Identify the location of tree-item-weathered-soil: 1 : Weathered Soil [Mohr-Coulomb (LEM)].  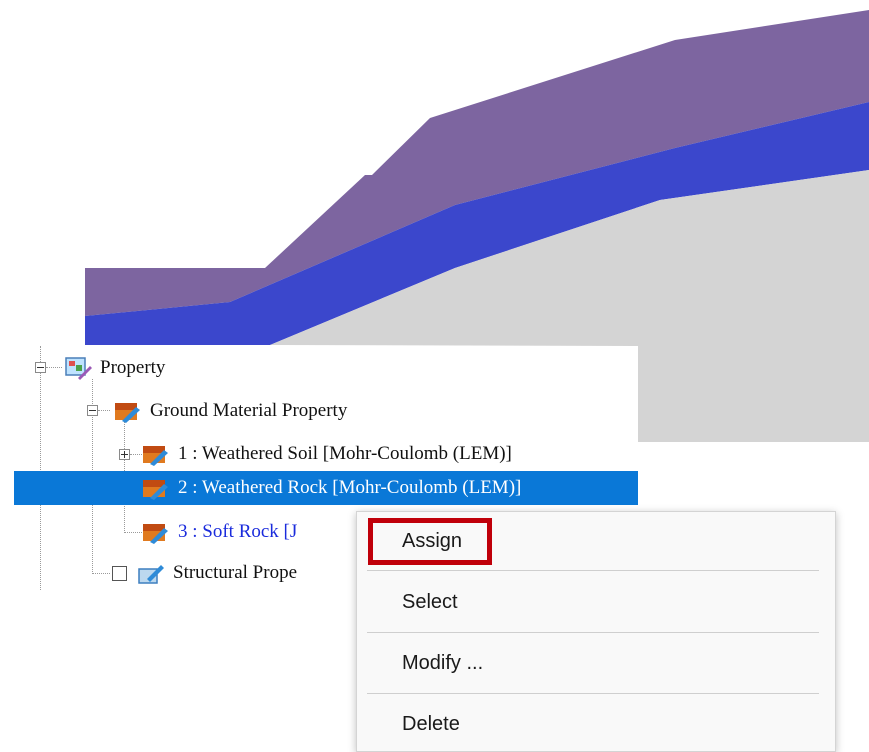
(327, 454).